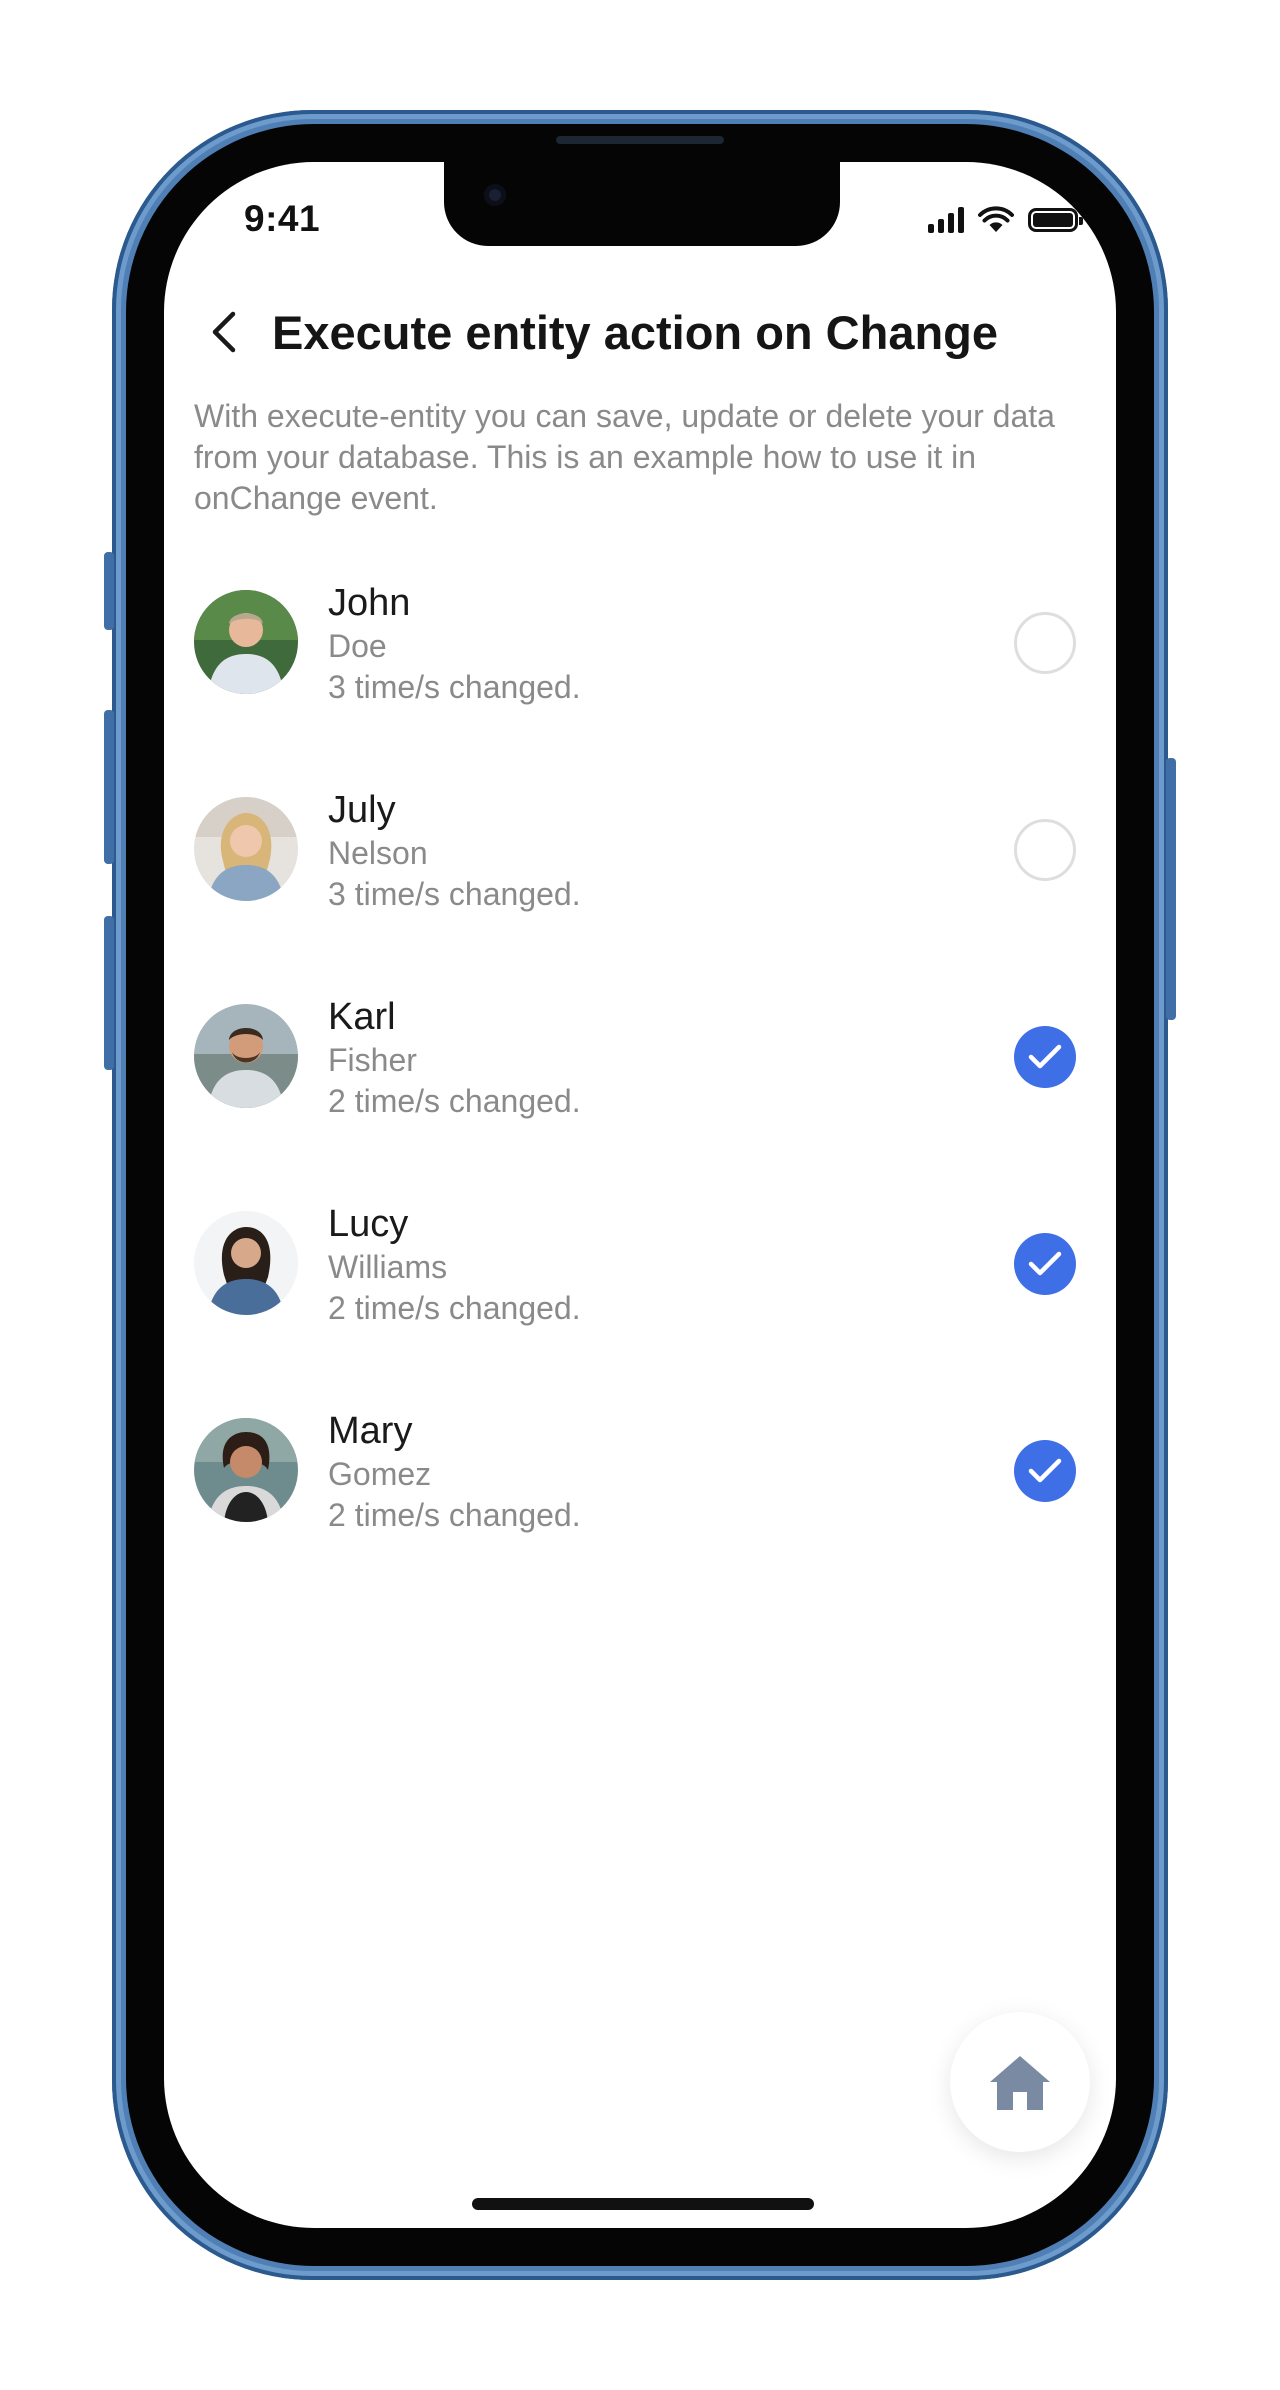  I want to click on volume-down-button, so click(109, 993).